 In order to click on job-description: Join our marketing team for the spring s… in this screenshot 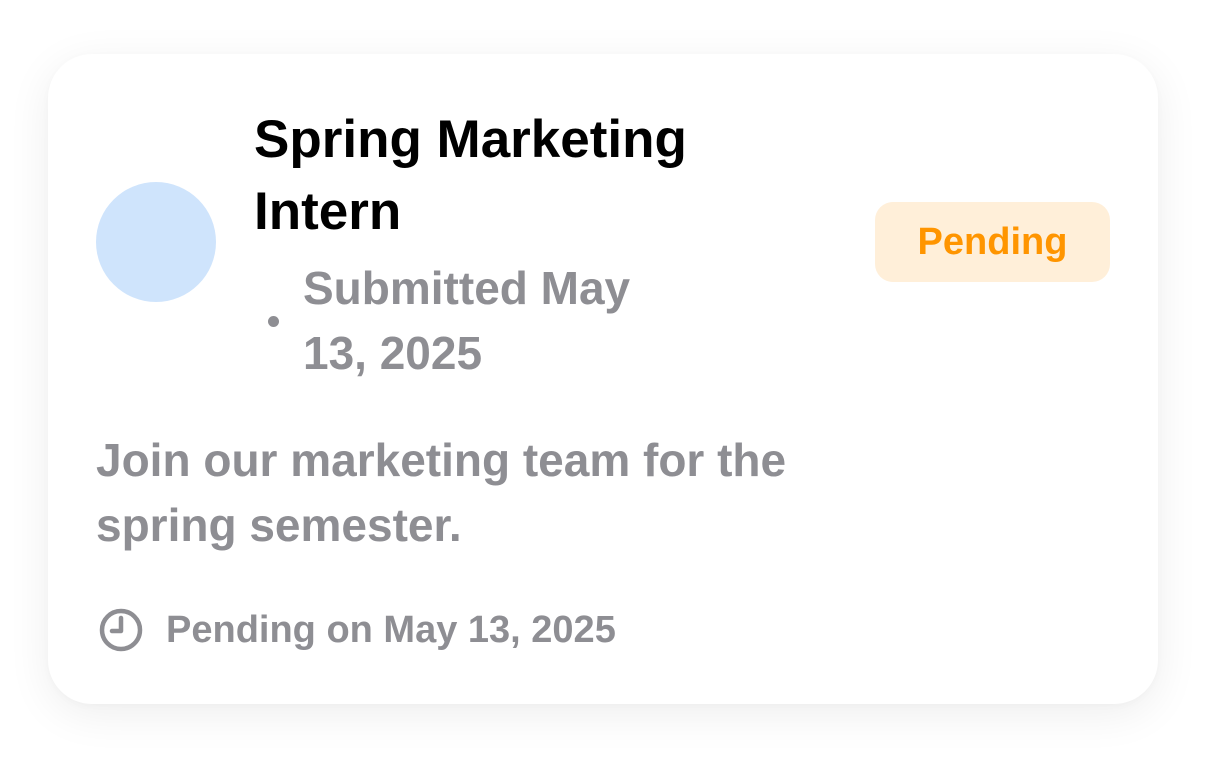, I will do `click(441, 492)`.